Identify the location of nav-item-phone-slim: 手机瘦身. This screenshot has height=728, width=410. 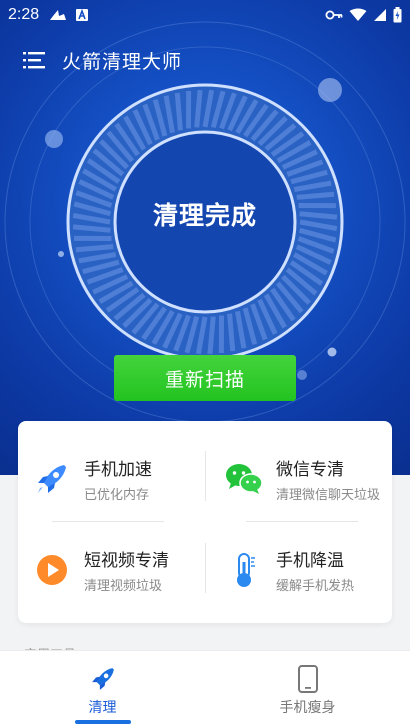
(307, 689).